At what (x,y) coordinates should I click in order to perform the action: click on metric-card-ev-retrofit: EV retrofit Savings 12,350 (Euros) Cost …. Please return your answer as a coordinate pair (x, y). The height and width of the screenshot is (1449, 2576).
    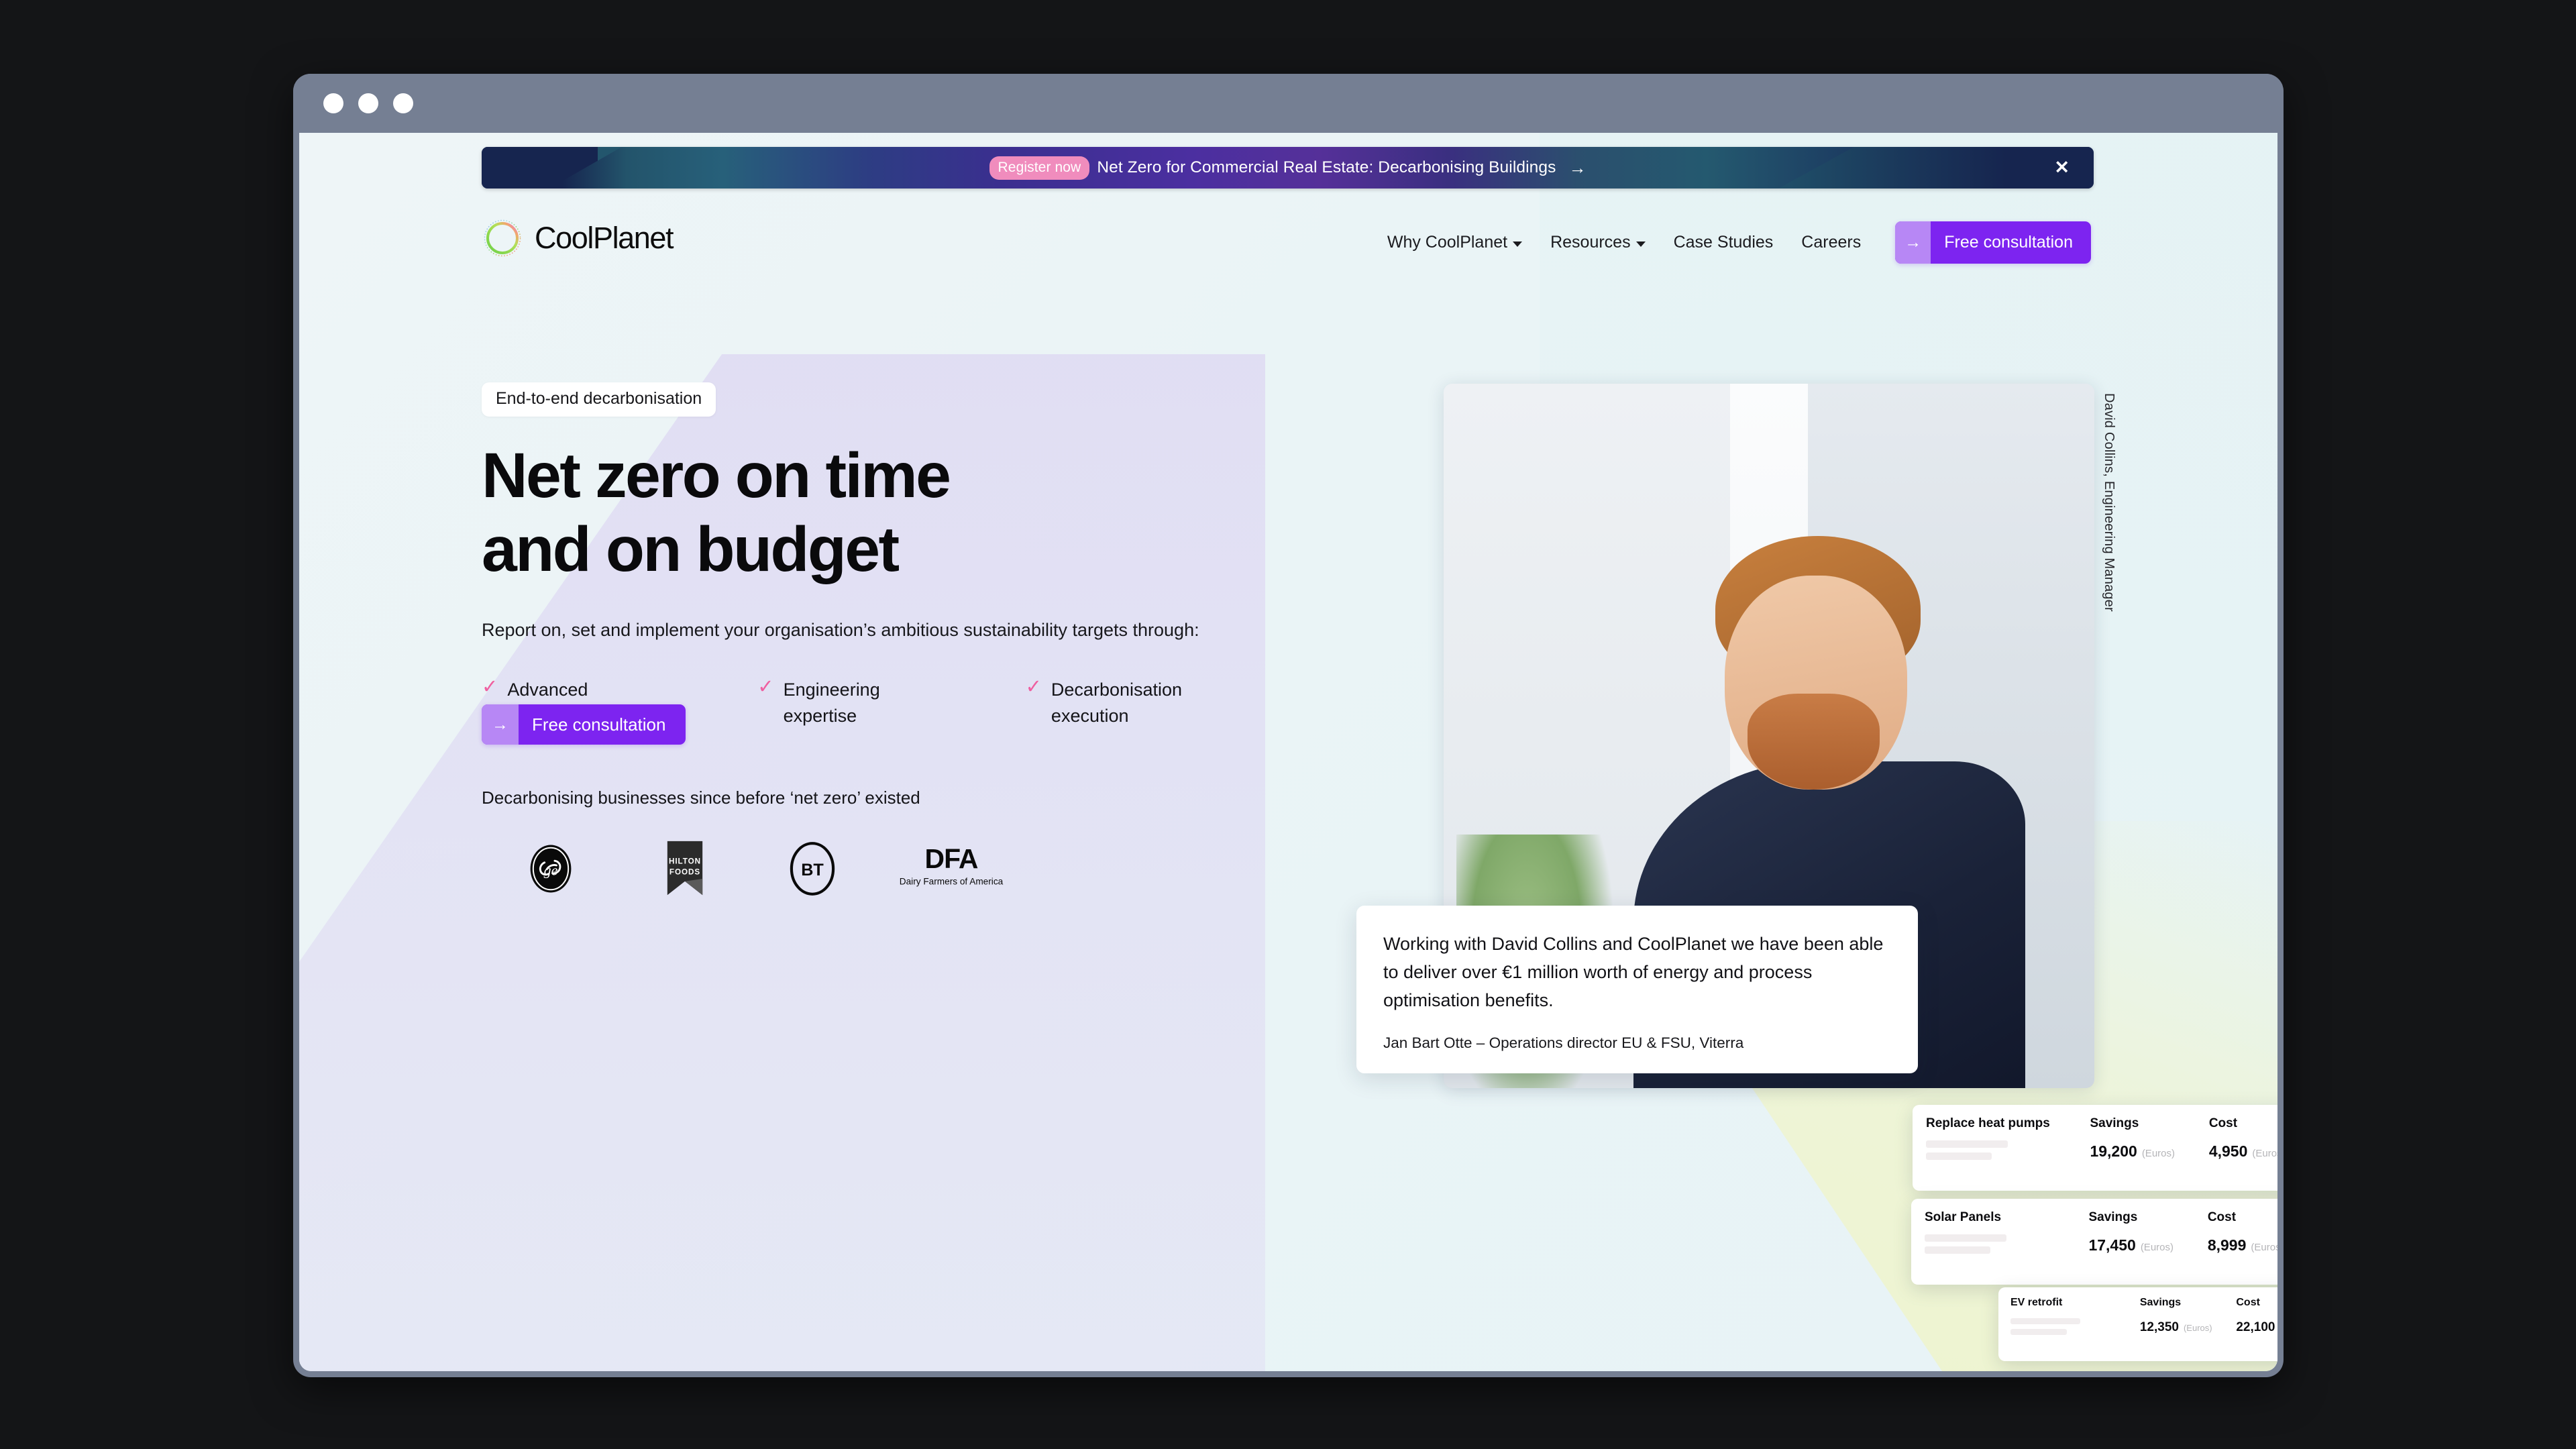
    Looking at the image, I should click on (2137, 1324).